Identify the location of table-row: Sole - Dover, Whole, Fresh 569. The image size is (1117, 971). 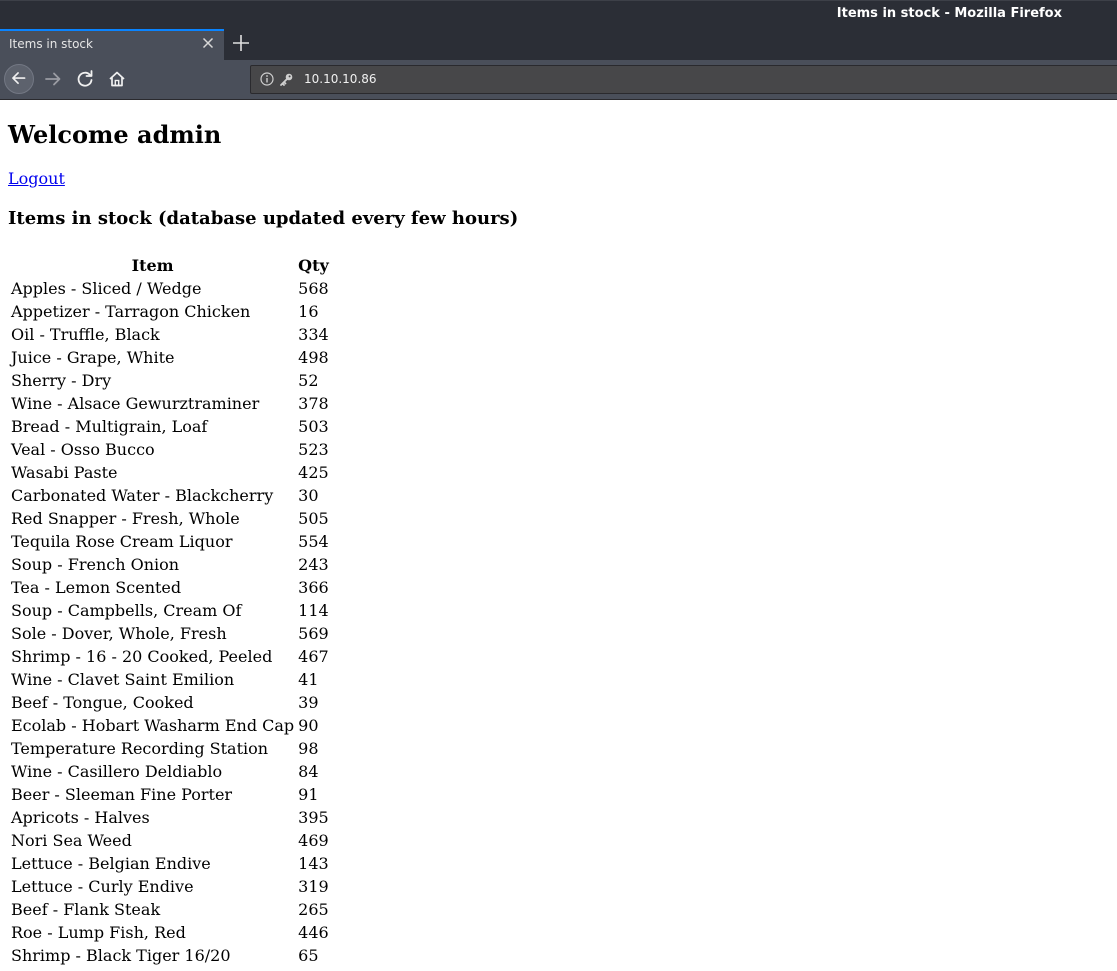
(170, 633).